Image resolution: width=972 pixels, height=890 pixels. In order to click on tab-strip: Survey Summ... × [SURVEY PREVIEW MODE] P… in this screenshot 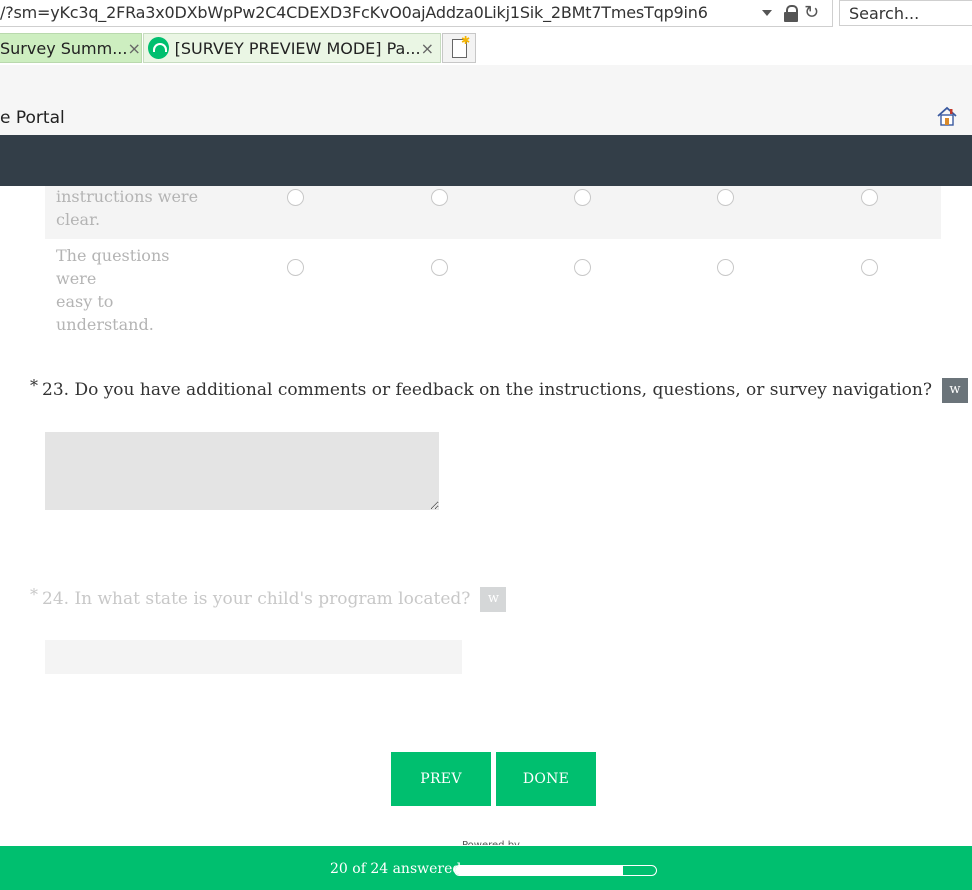, I will do `click(486, 46)`.